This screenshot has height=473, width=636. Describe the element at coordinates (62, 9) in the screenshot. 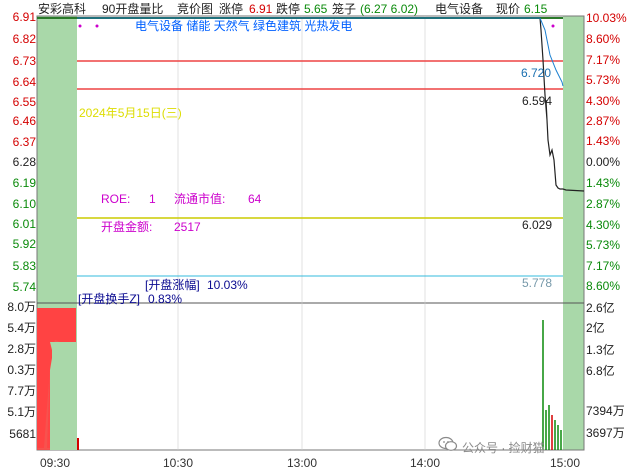

I see `stock-name: 安彩高科` at that location.